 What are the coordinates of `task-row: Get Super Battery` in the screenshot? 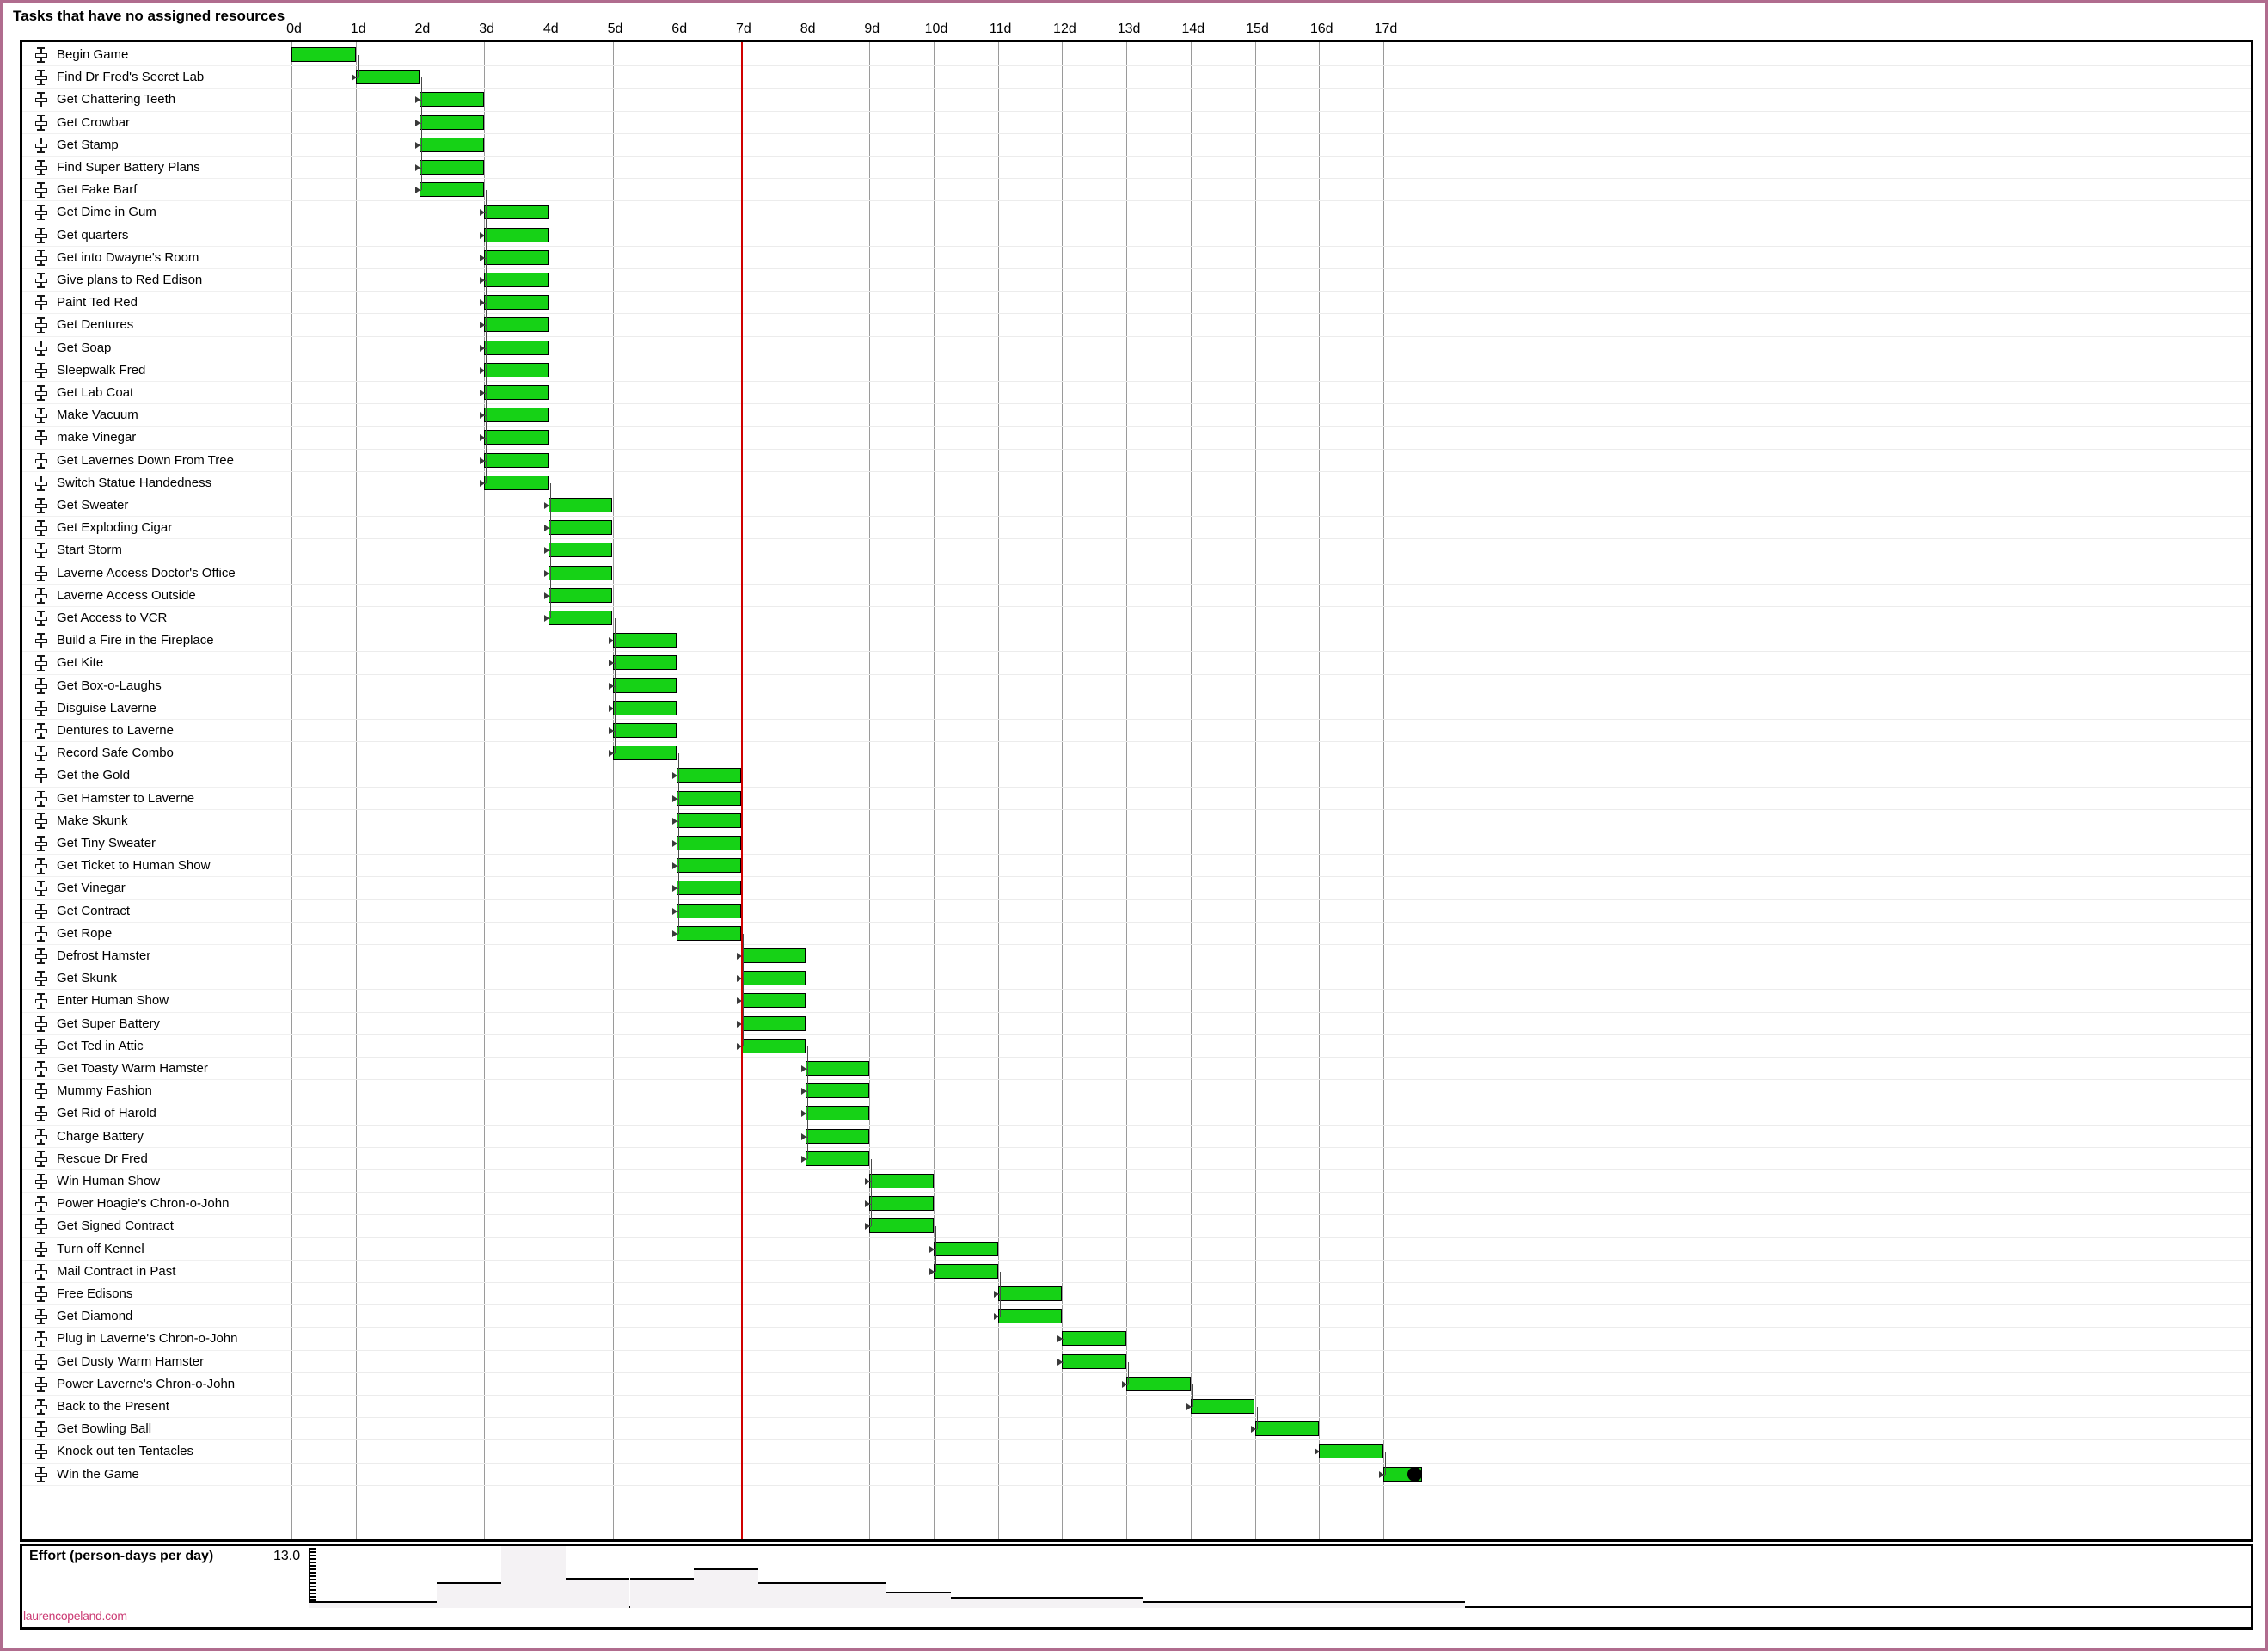 It's located at (156, 1024).